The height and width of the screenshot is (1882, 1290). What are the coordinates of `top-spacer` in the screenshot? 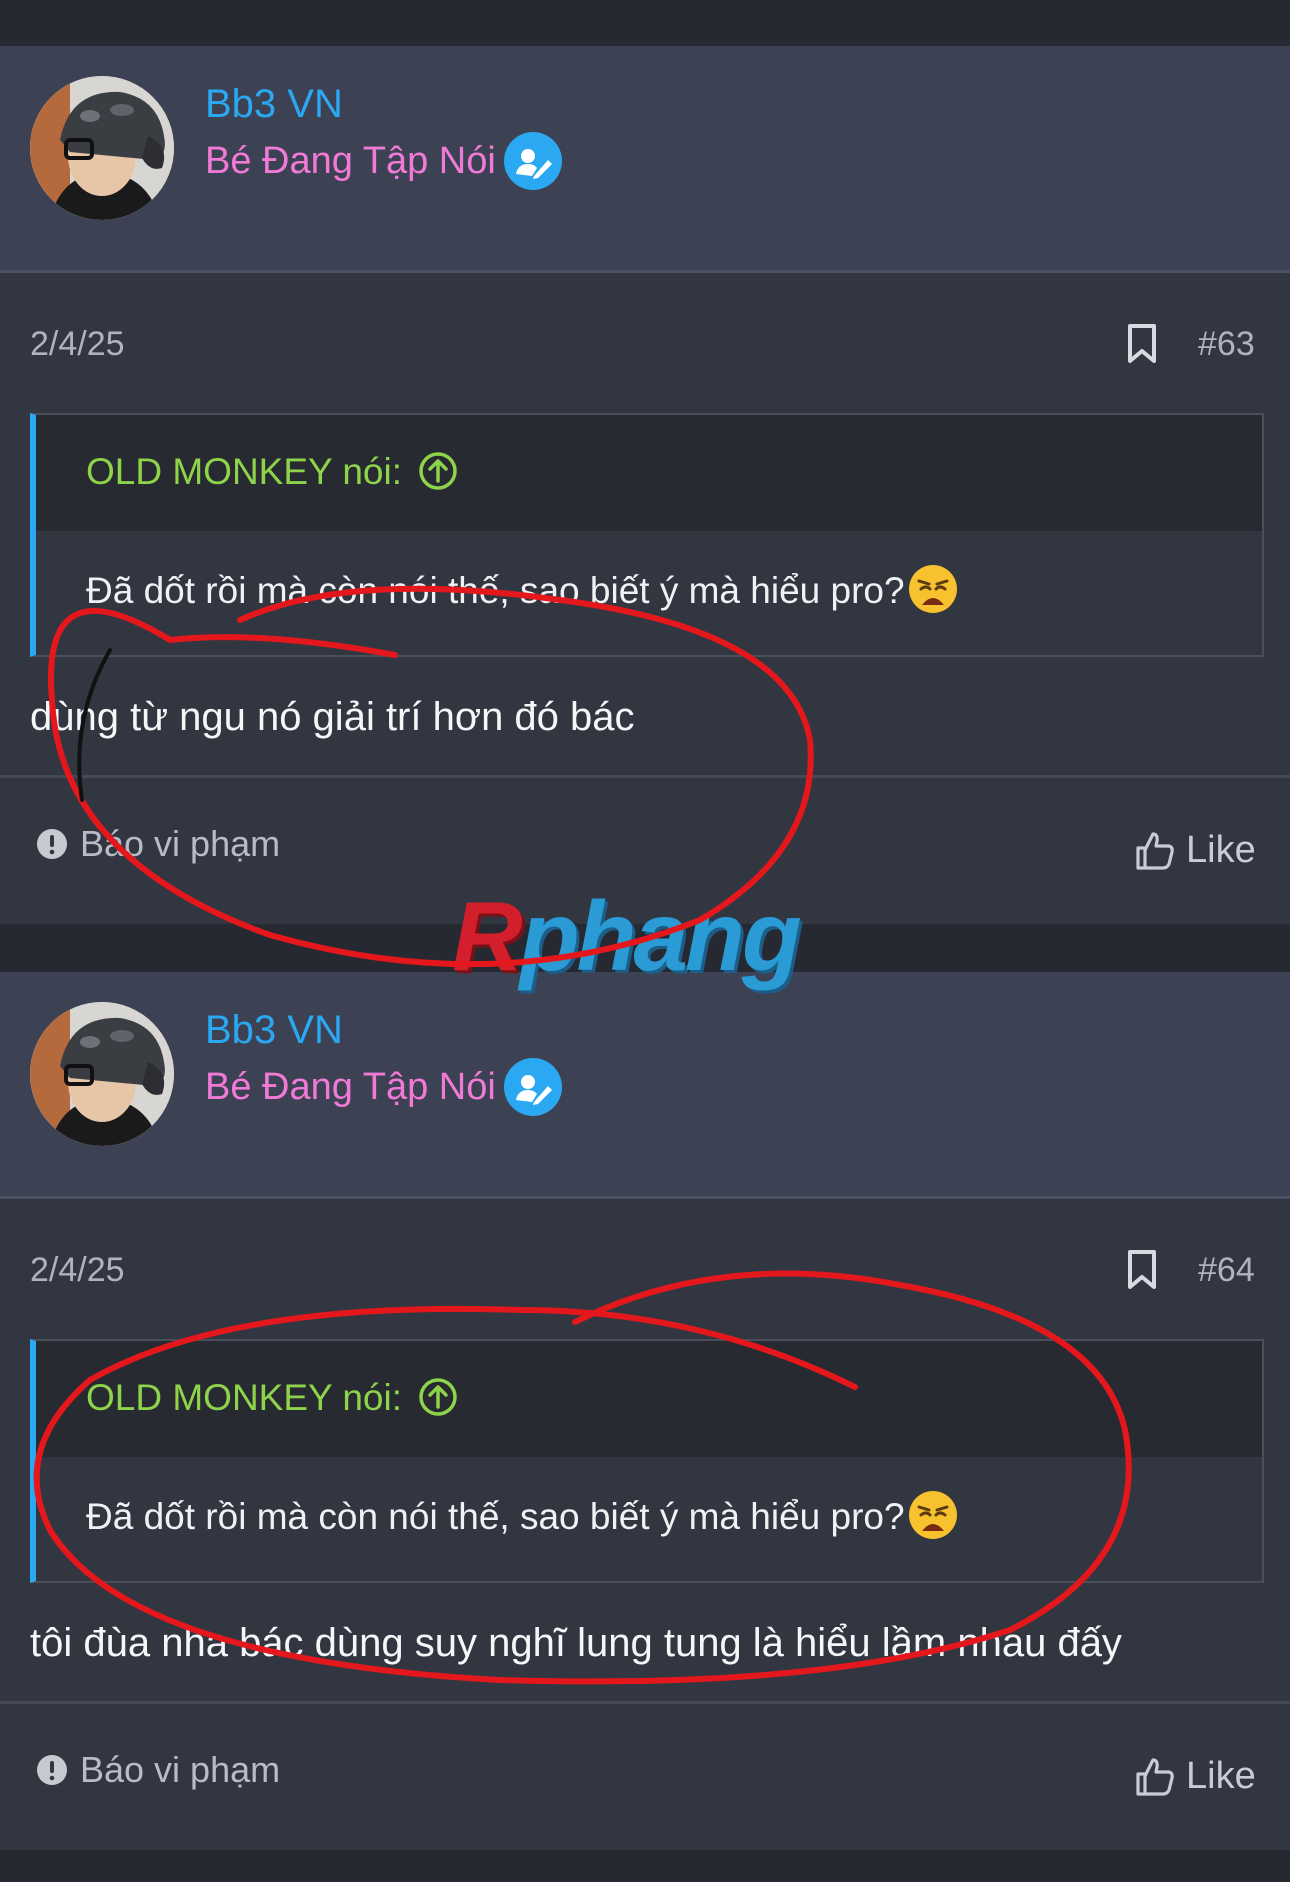 It's located at (645, 24).